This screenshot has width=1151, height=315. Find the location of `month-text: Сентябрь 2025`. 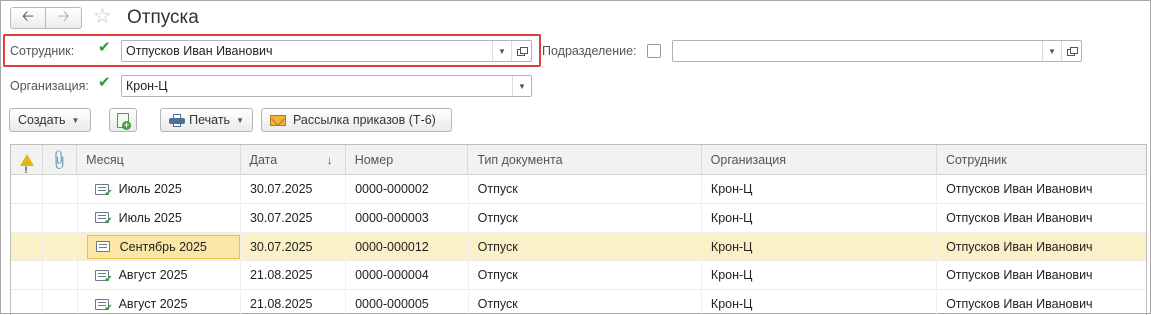

month-text: Сентябрь 2025 is located at coordinates (163, 246).